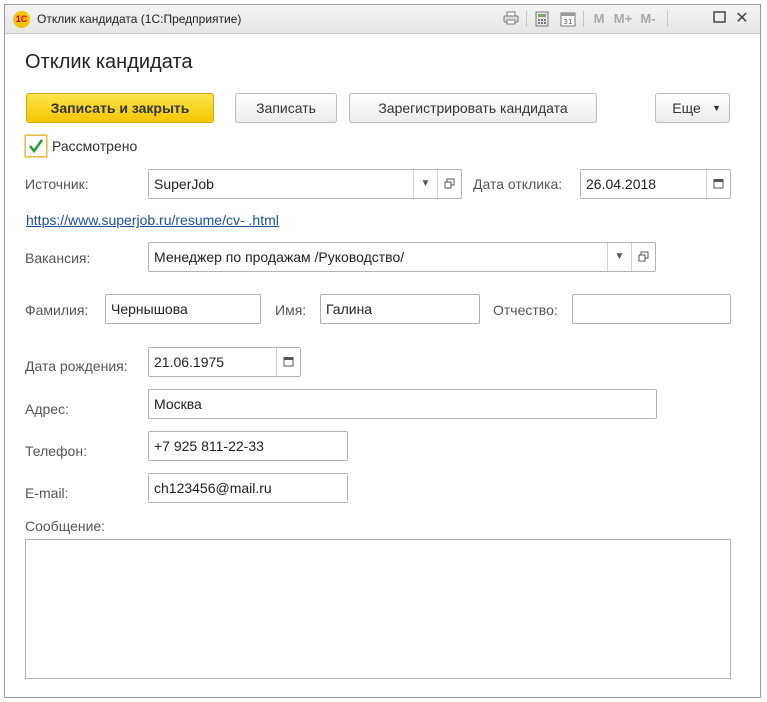  What do you see at coordinates (47, 493) in the screenshot?
I see `email-label: E-mail:` at bounding box center [47, 493].